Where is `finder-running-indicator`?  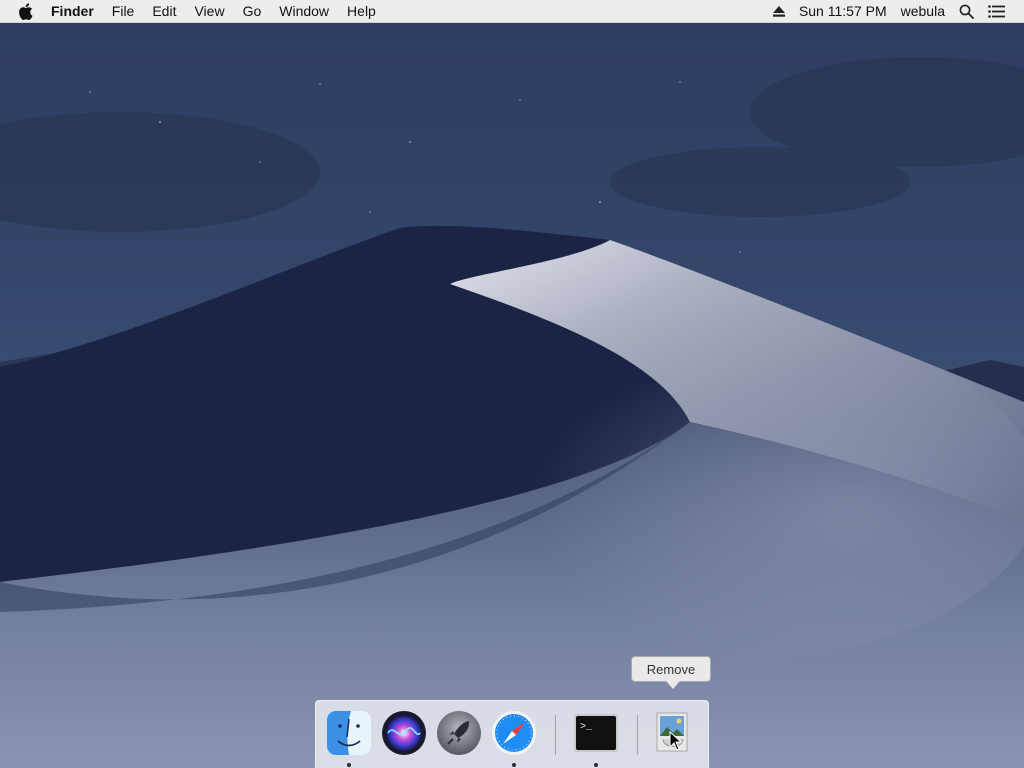 finder-running-indicator is located at coordinates (349, 765).